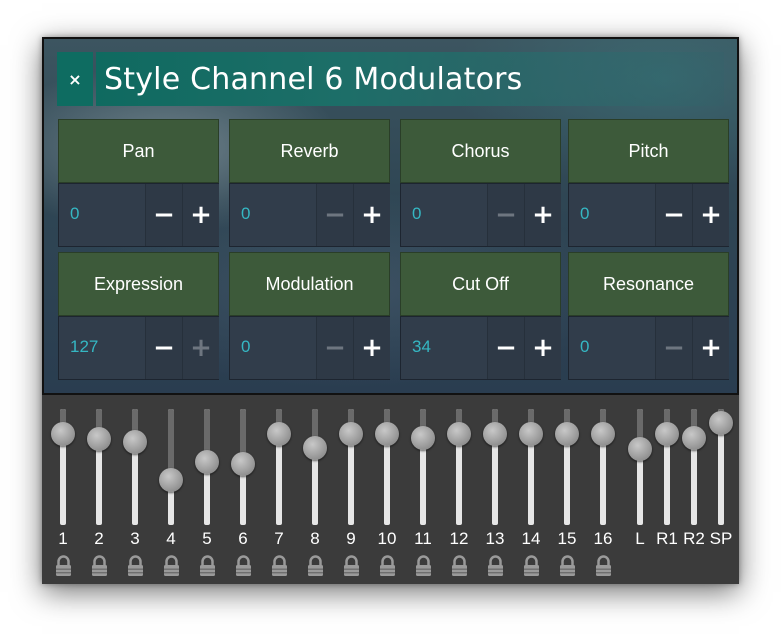 The height and width of the screenshot is (634, 781). I want to click on modulator-pan: Pan 0 − +, so click(138, 183).